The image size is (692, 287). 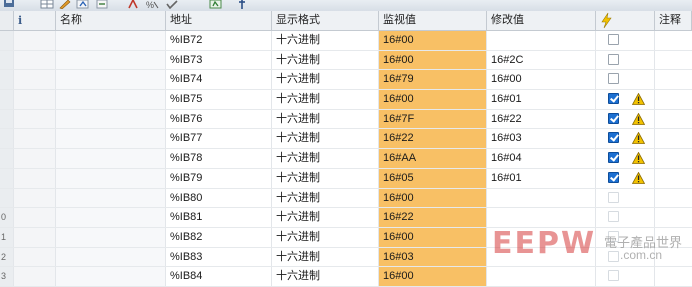 What do you see at coordinates (47, 4) in the screenshot?
I see `grid-icon` at bounding box center [47, 4].